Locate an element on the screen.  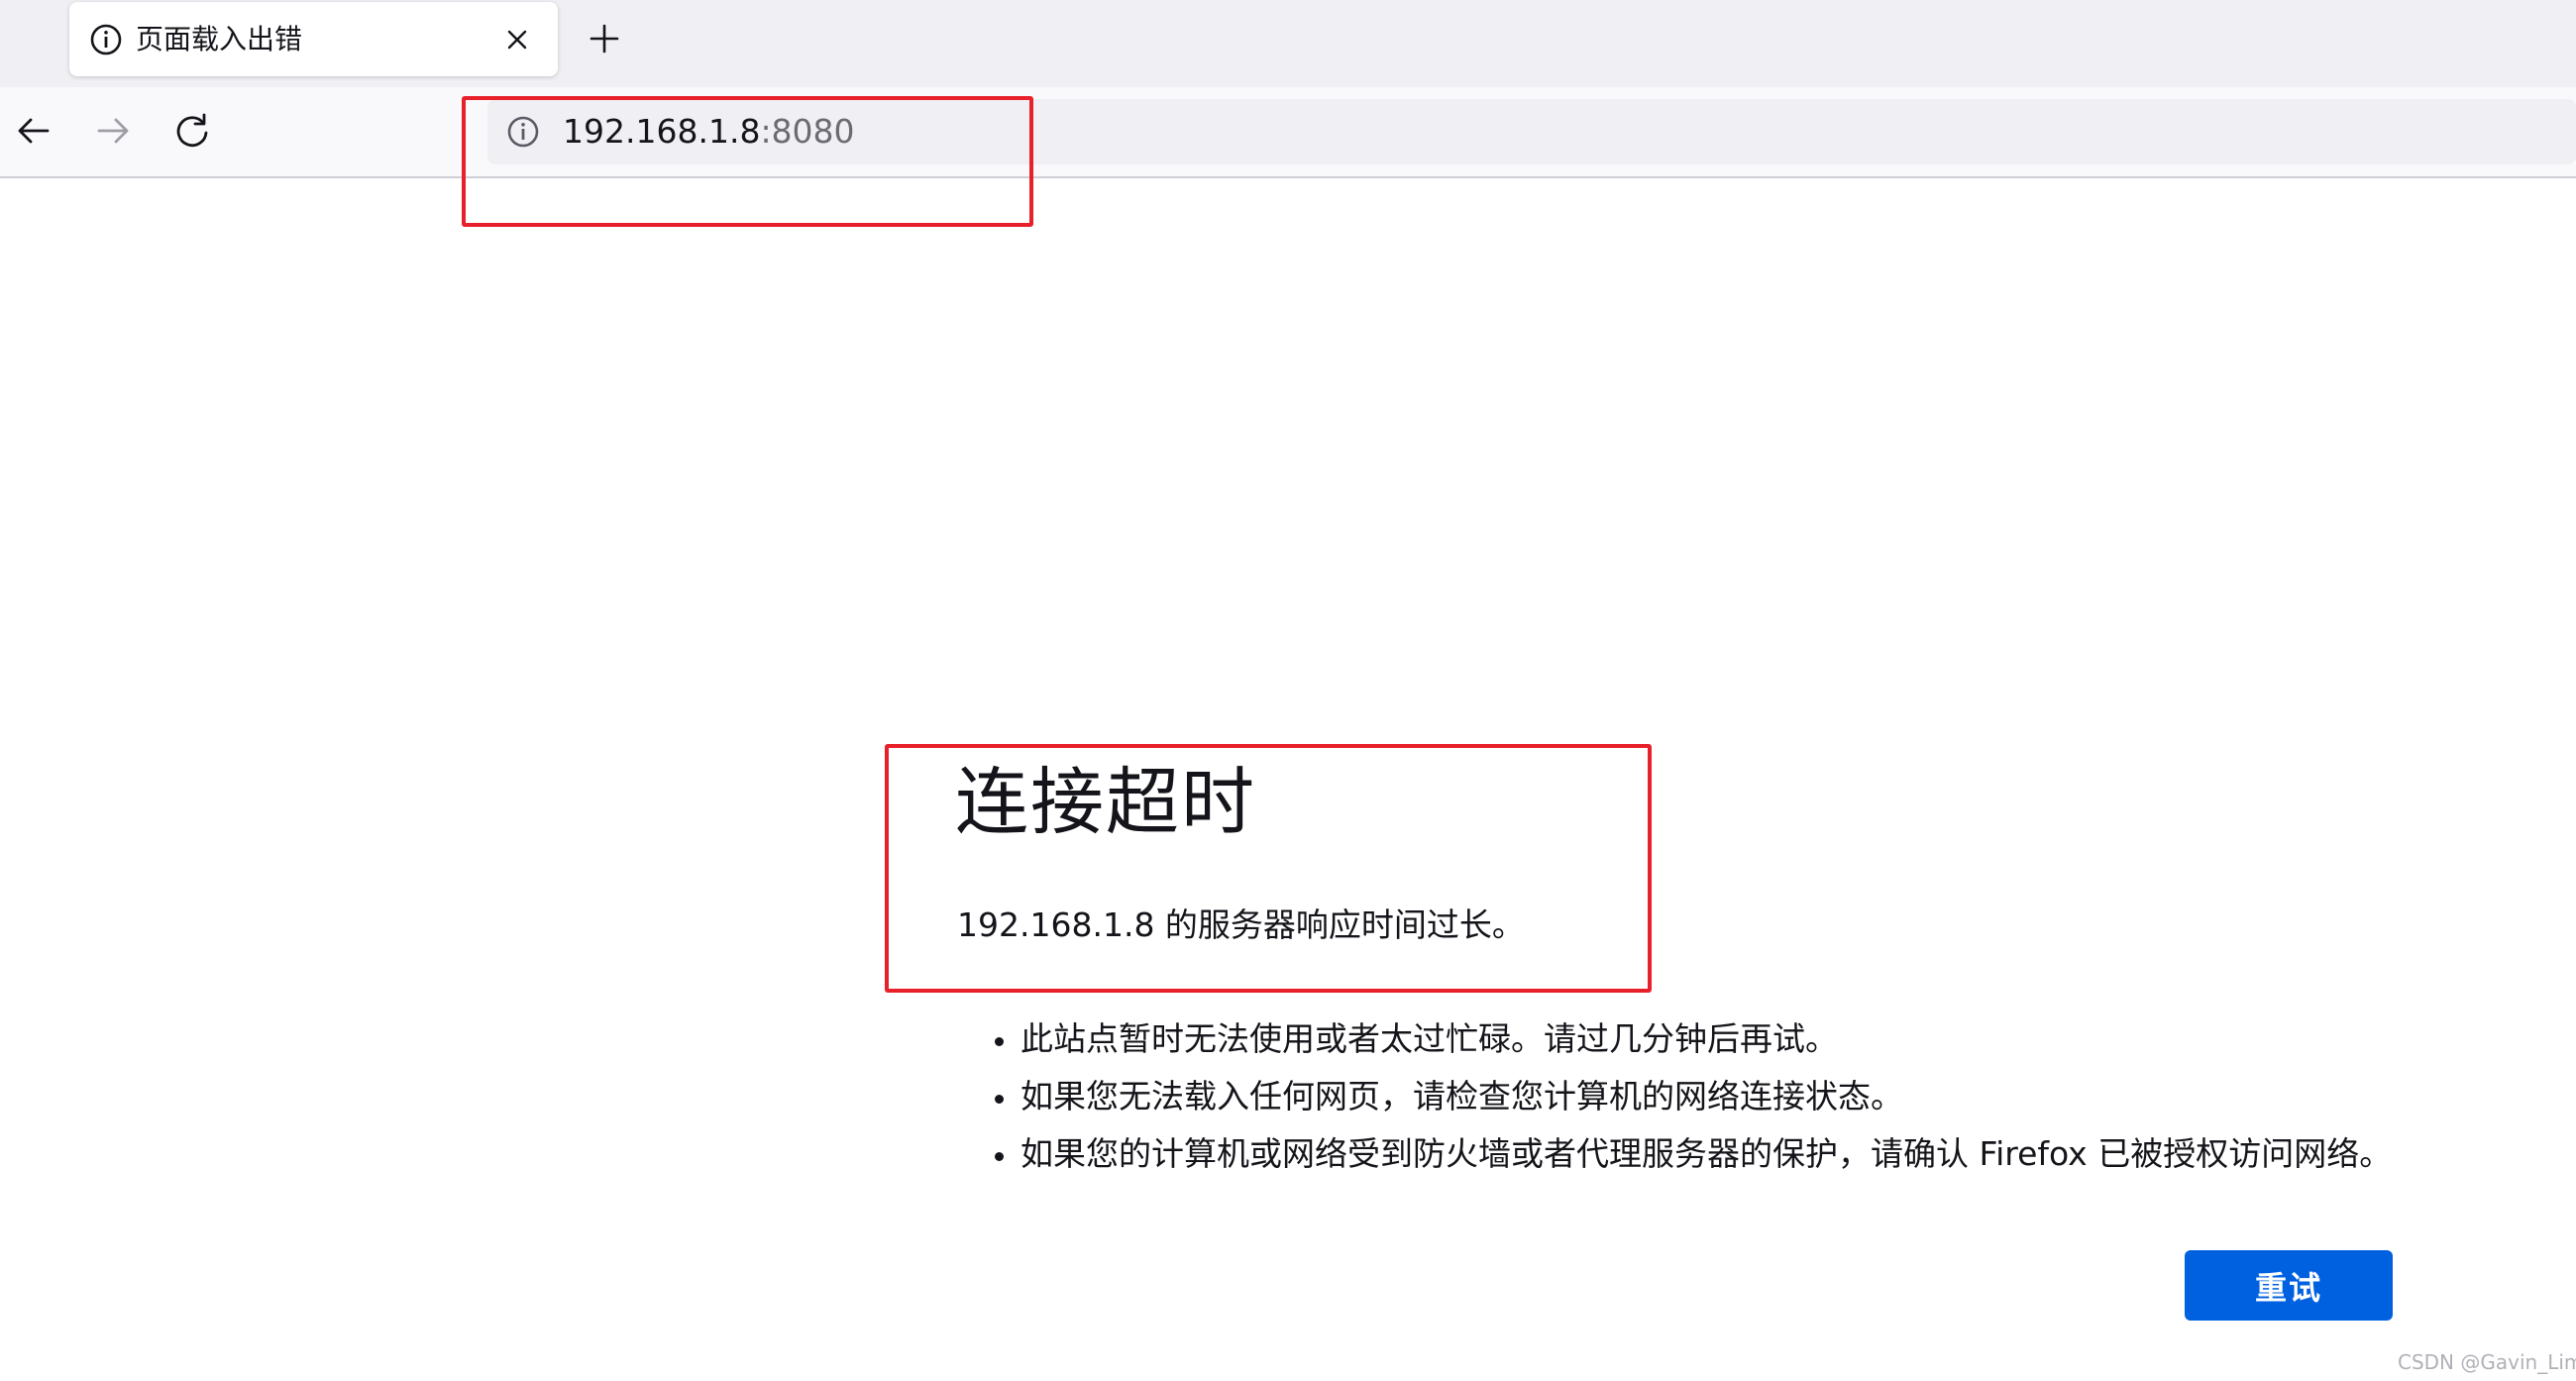
tab-strip: 页面载入出错 is located at coordinates (1288, 44).